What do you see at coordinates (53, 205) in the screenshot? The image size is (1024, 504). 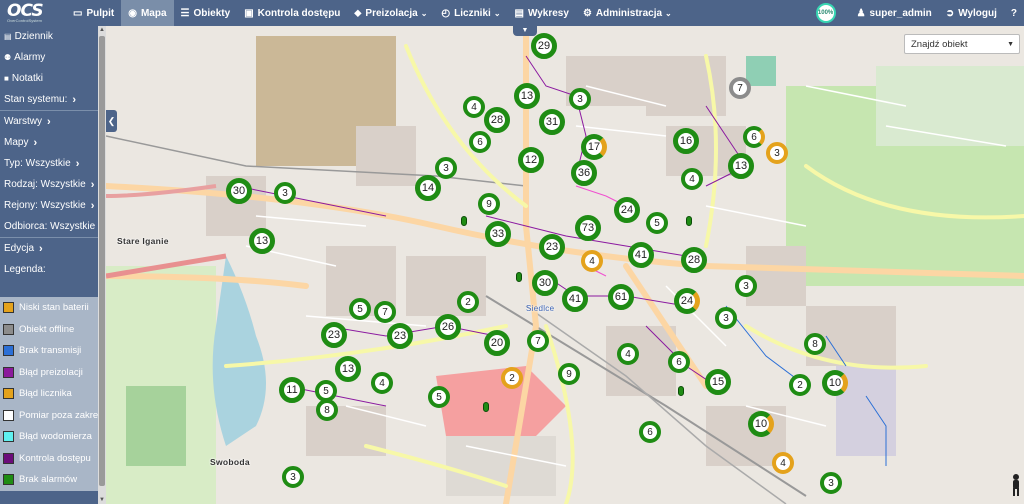 I see `sidebar-item-rejony-wszystkie: Rejony: Wszystkie ›` at bounding box center [53, 205].